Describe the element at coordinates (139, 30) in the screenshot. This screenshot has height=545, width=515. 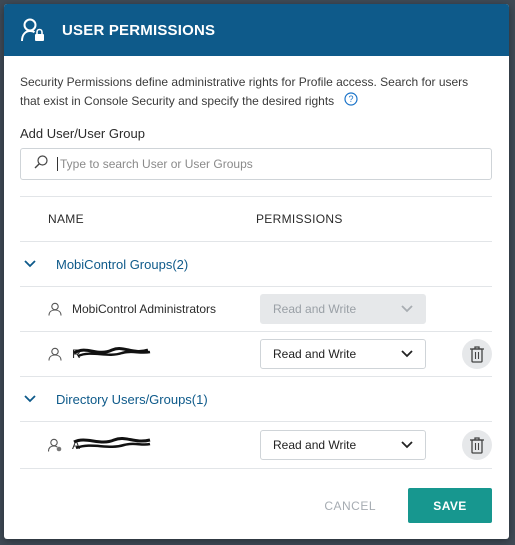
I see `dialog-title: USER PERMISSIONS` at that location.